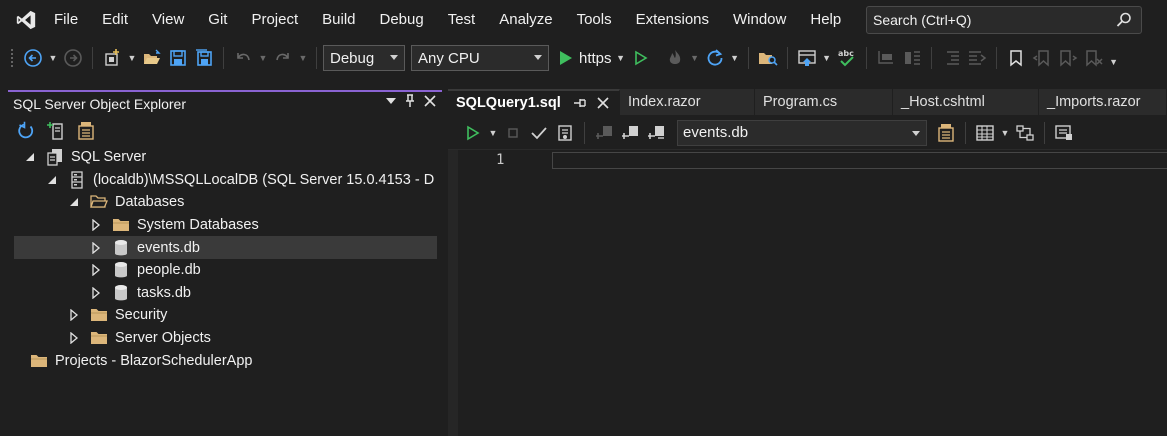  I want to click on decrease-indent-icon, so click(951, 58).